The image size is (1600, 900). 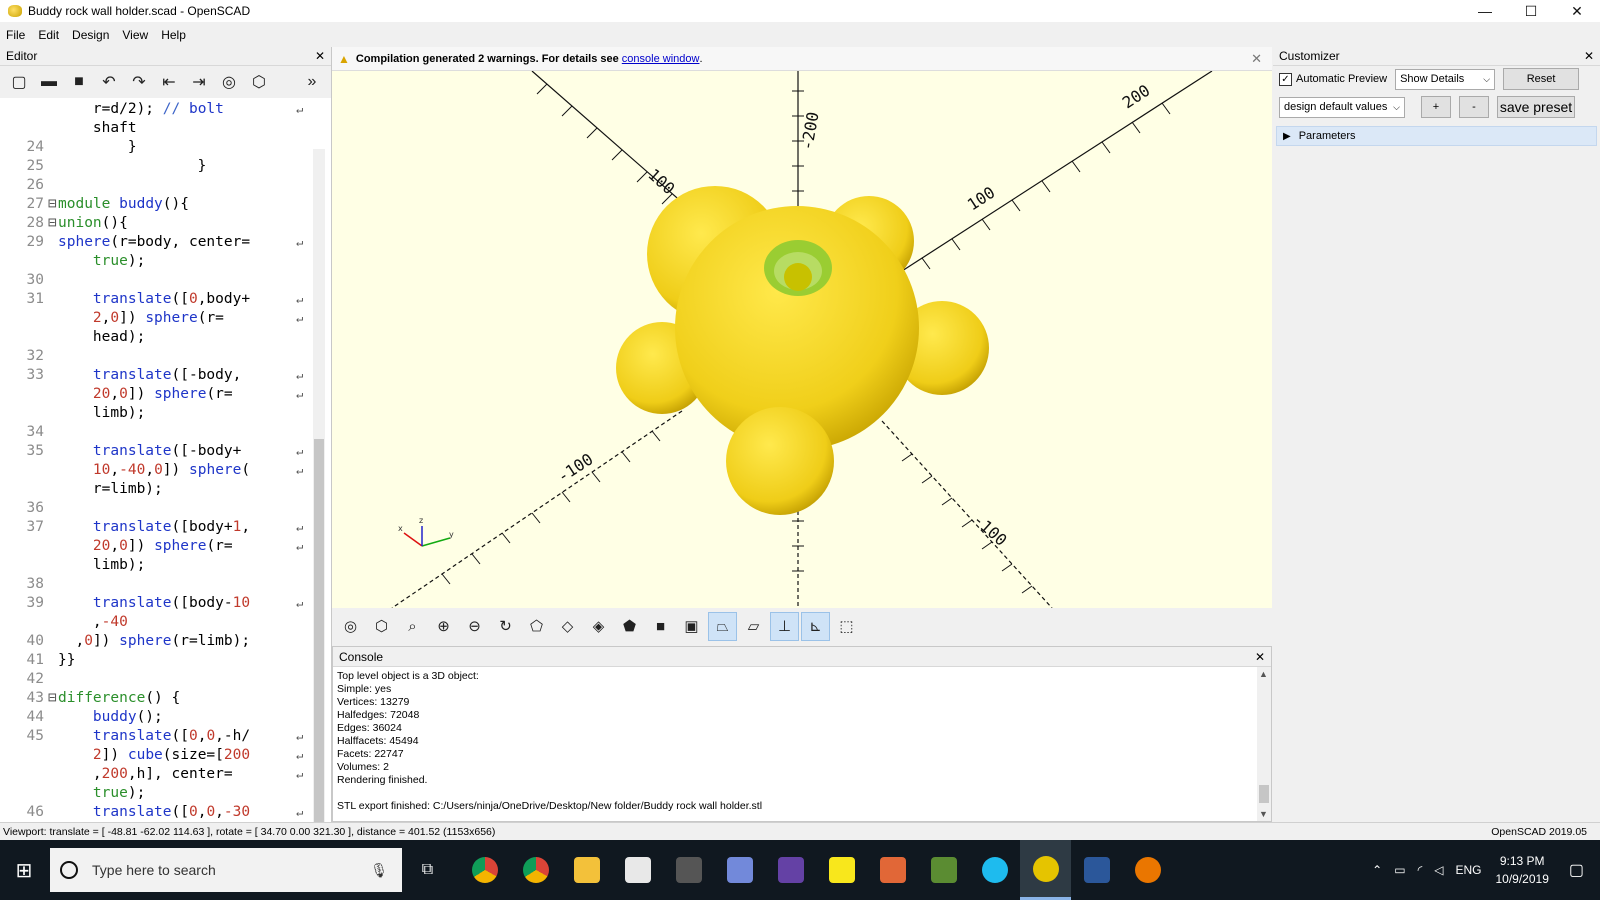 What do you see at coordinates (1468, 870) in the screenshot?
I see `language-indicator: ENG` at bounding box center [1468, 870].